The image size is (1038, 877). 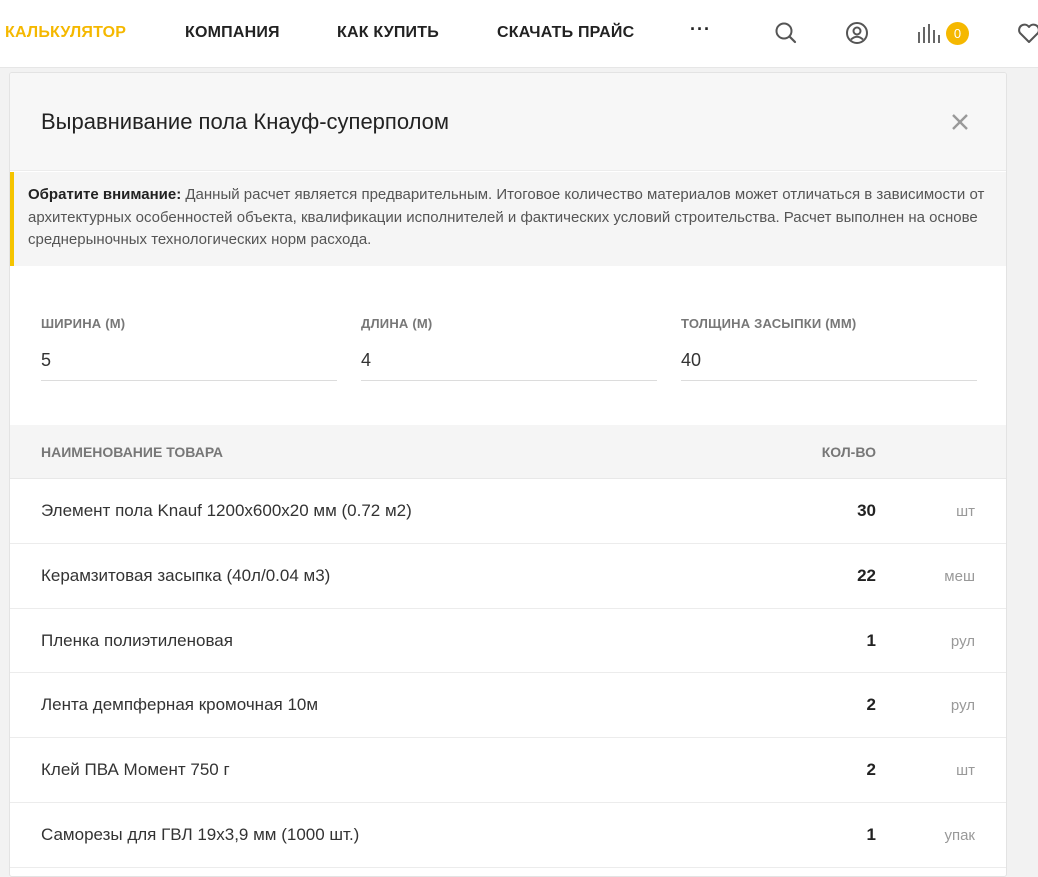 What do you see at coordinates (65, 33) in the screenshot?
I see `nav-link-calculator: КАЛЬКУЛЯТОР` at bounding box center [65, 33].